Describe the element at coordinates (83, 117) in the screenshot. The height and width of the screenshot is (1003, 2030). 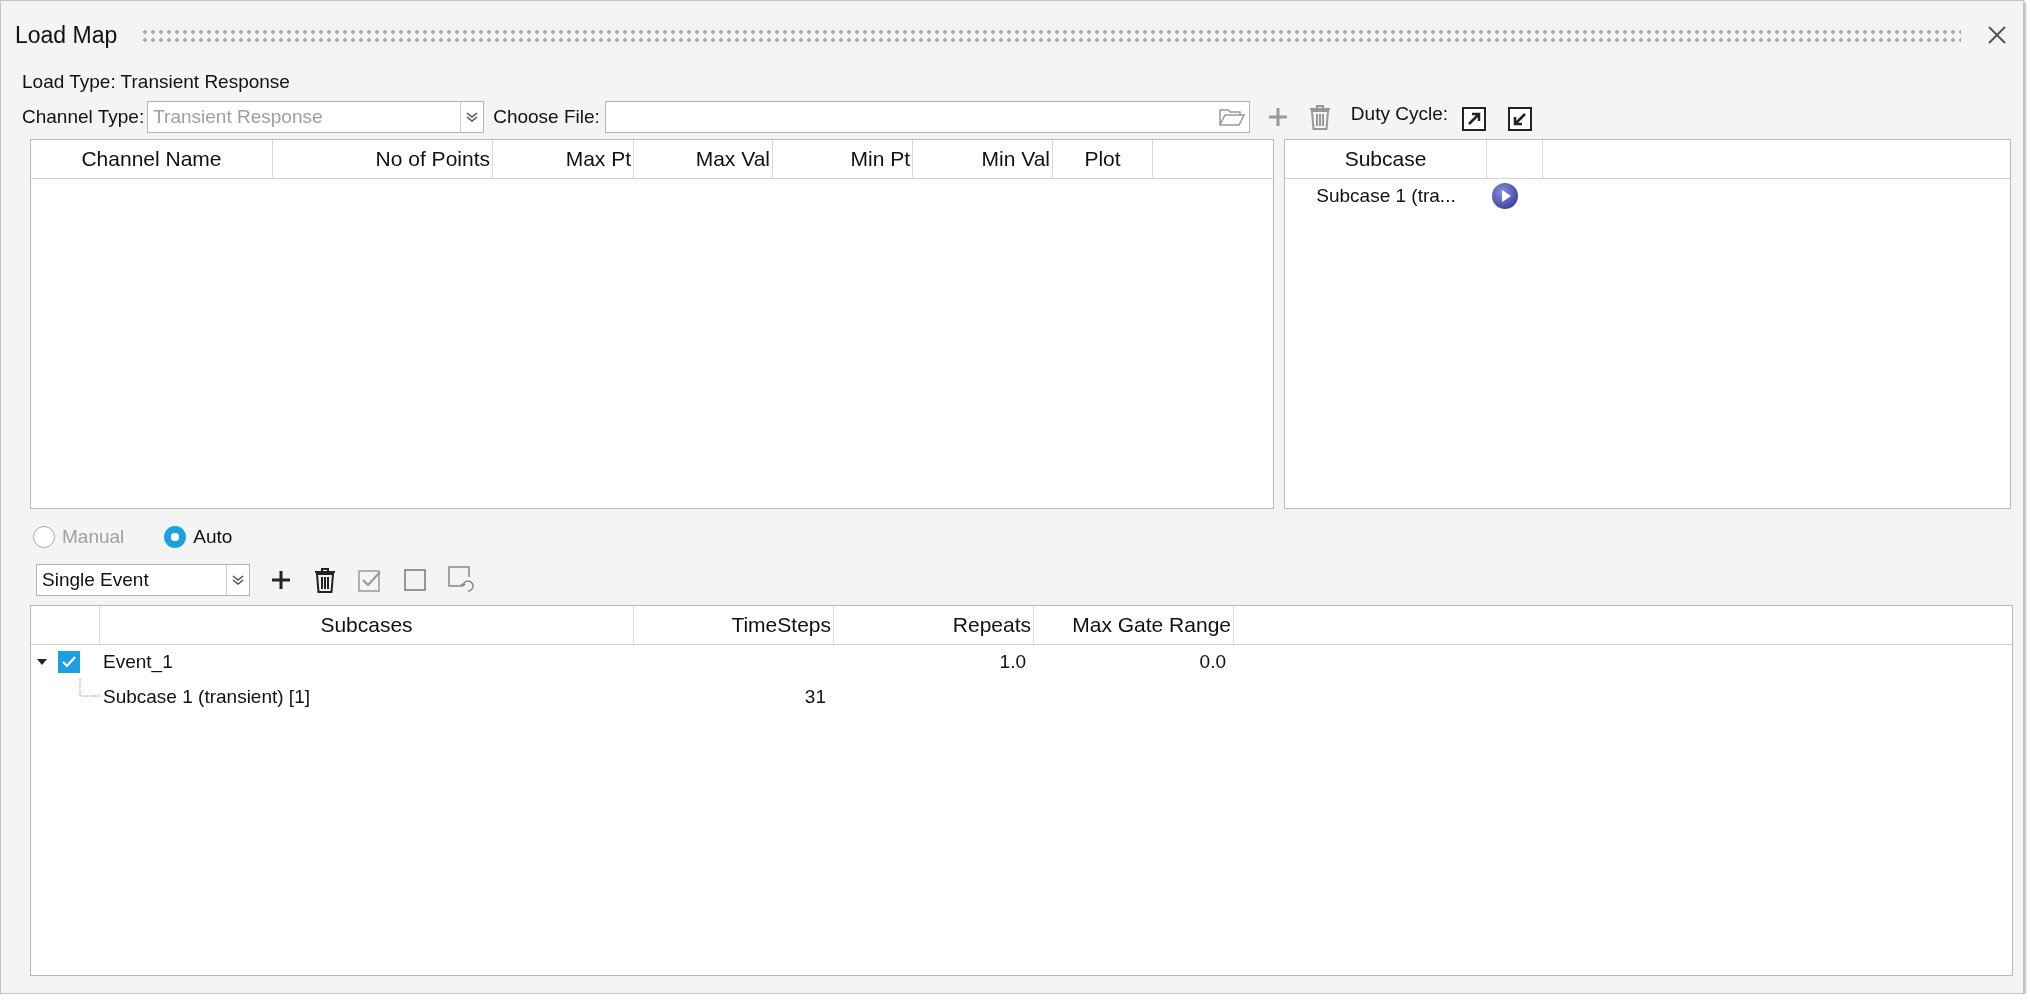
I see `field-label: Channel Type:` at that location.